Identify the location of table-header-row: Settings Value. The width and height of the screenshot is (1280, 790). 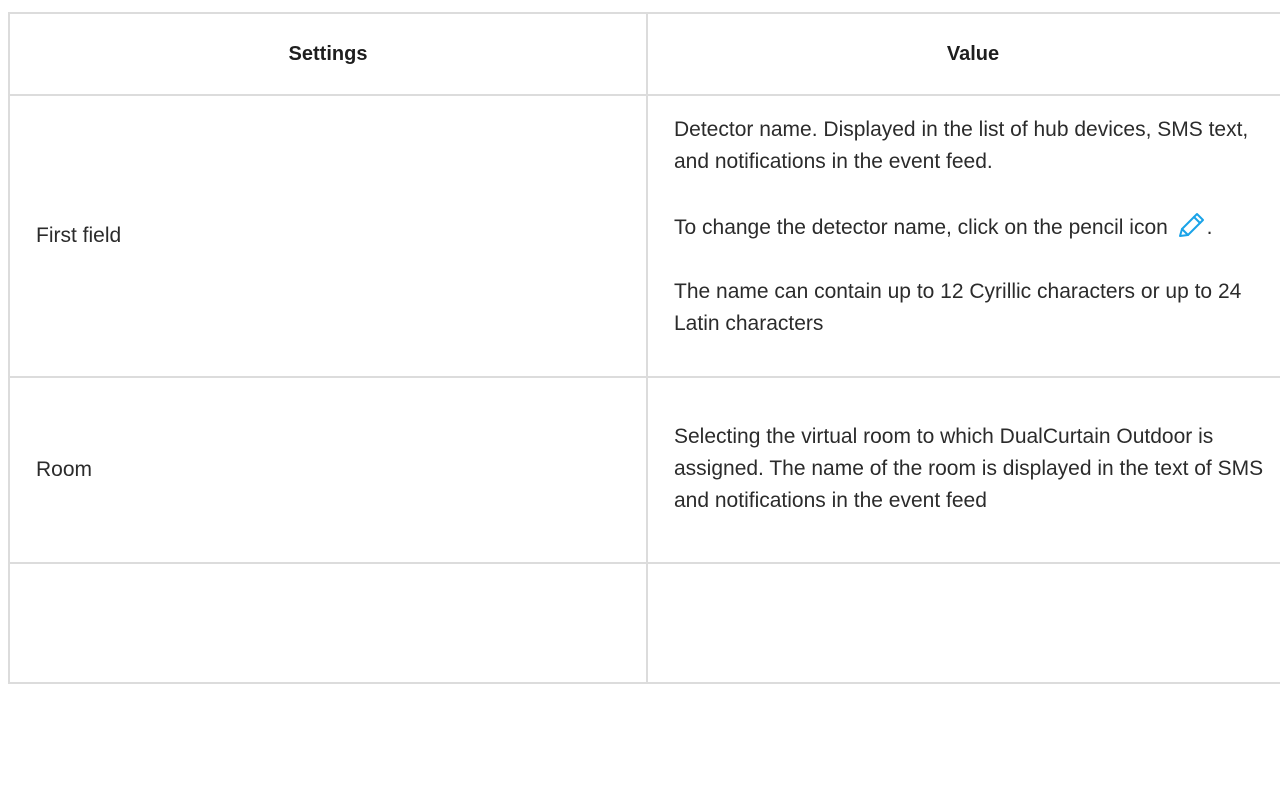
(644, 54).